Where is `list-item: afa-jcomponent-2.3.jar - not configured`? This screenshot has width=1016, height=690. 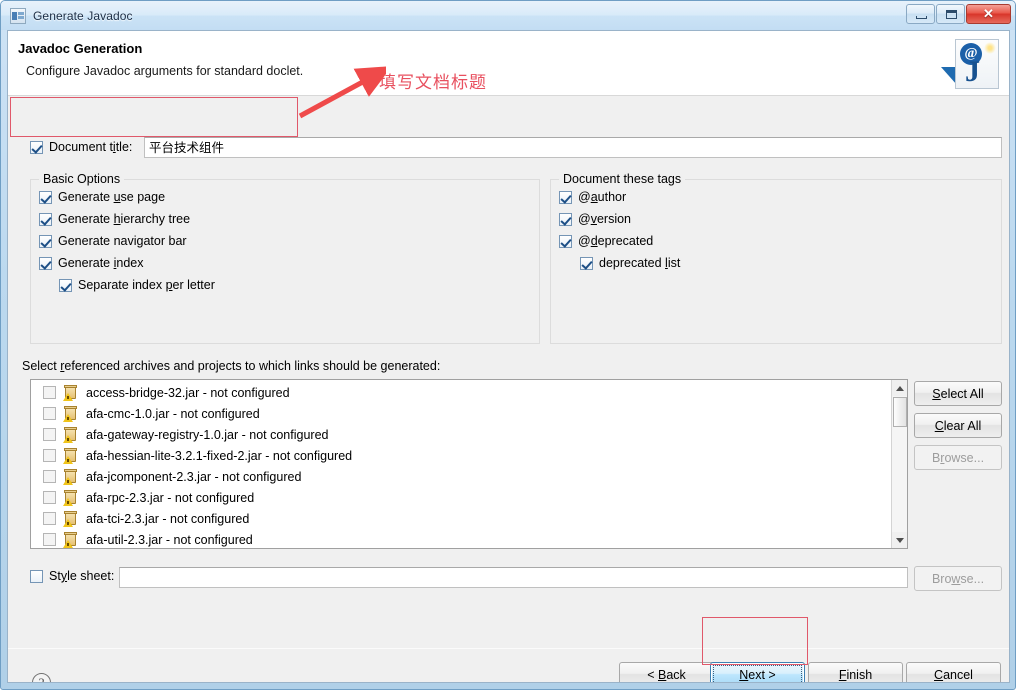
list-item: afa-jcomponent-2.3.jar - not configured is located at coordinates (469, 476).